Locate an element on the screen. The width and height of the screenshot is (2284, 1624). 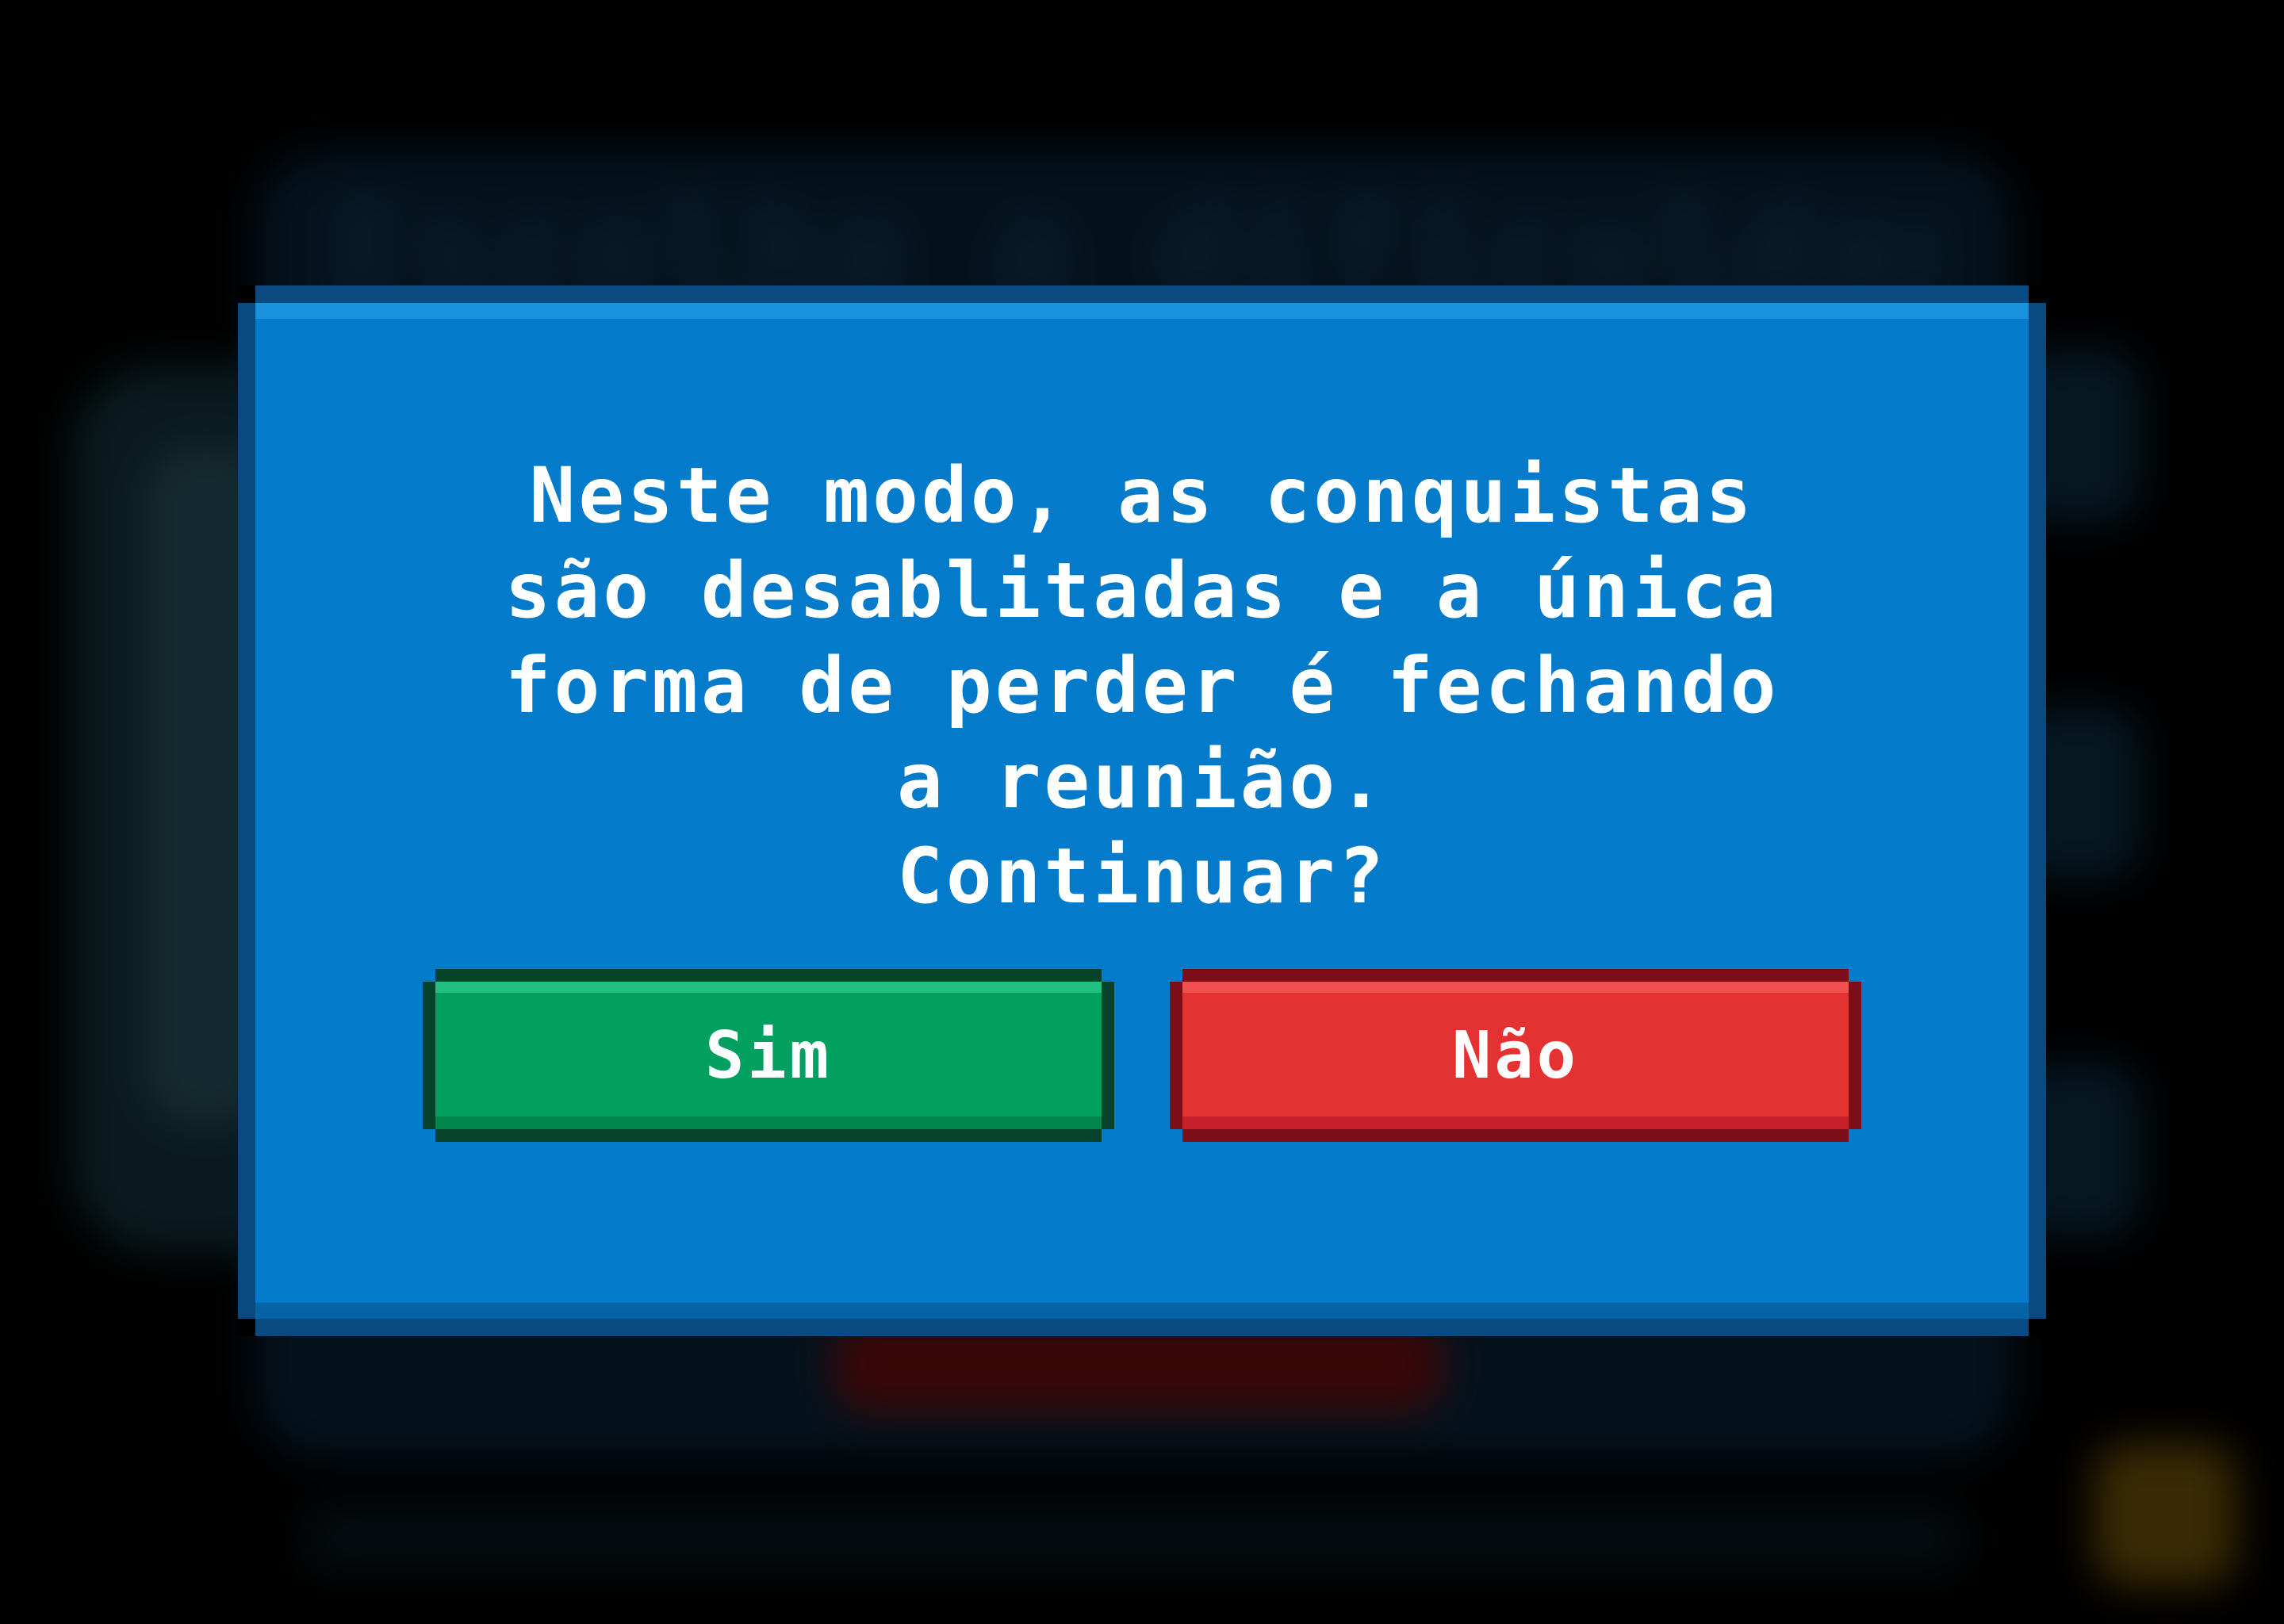
background-footer is located at coordinates (1134, 1538).